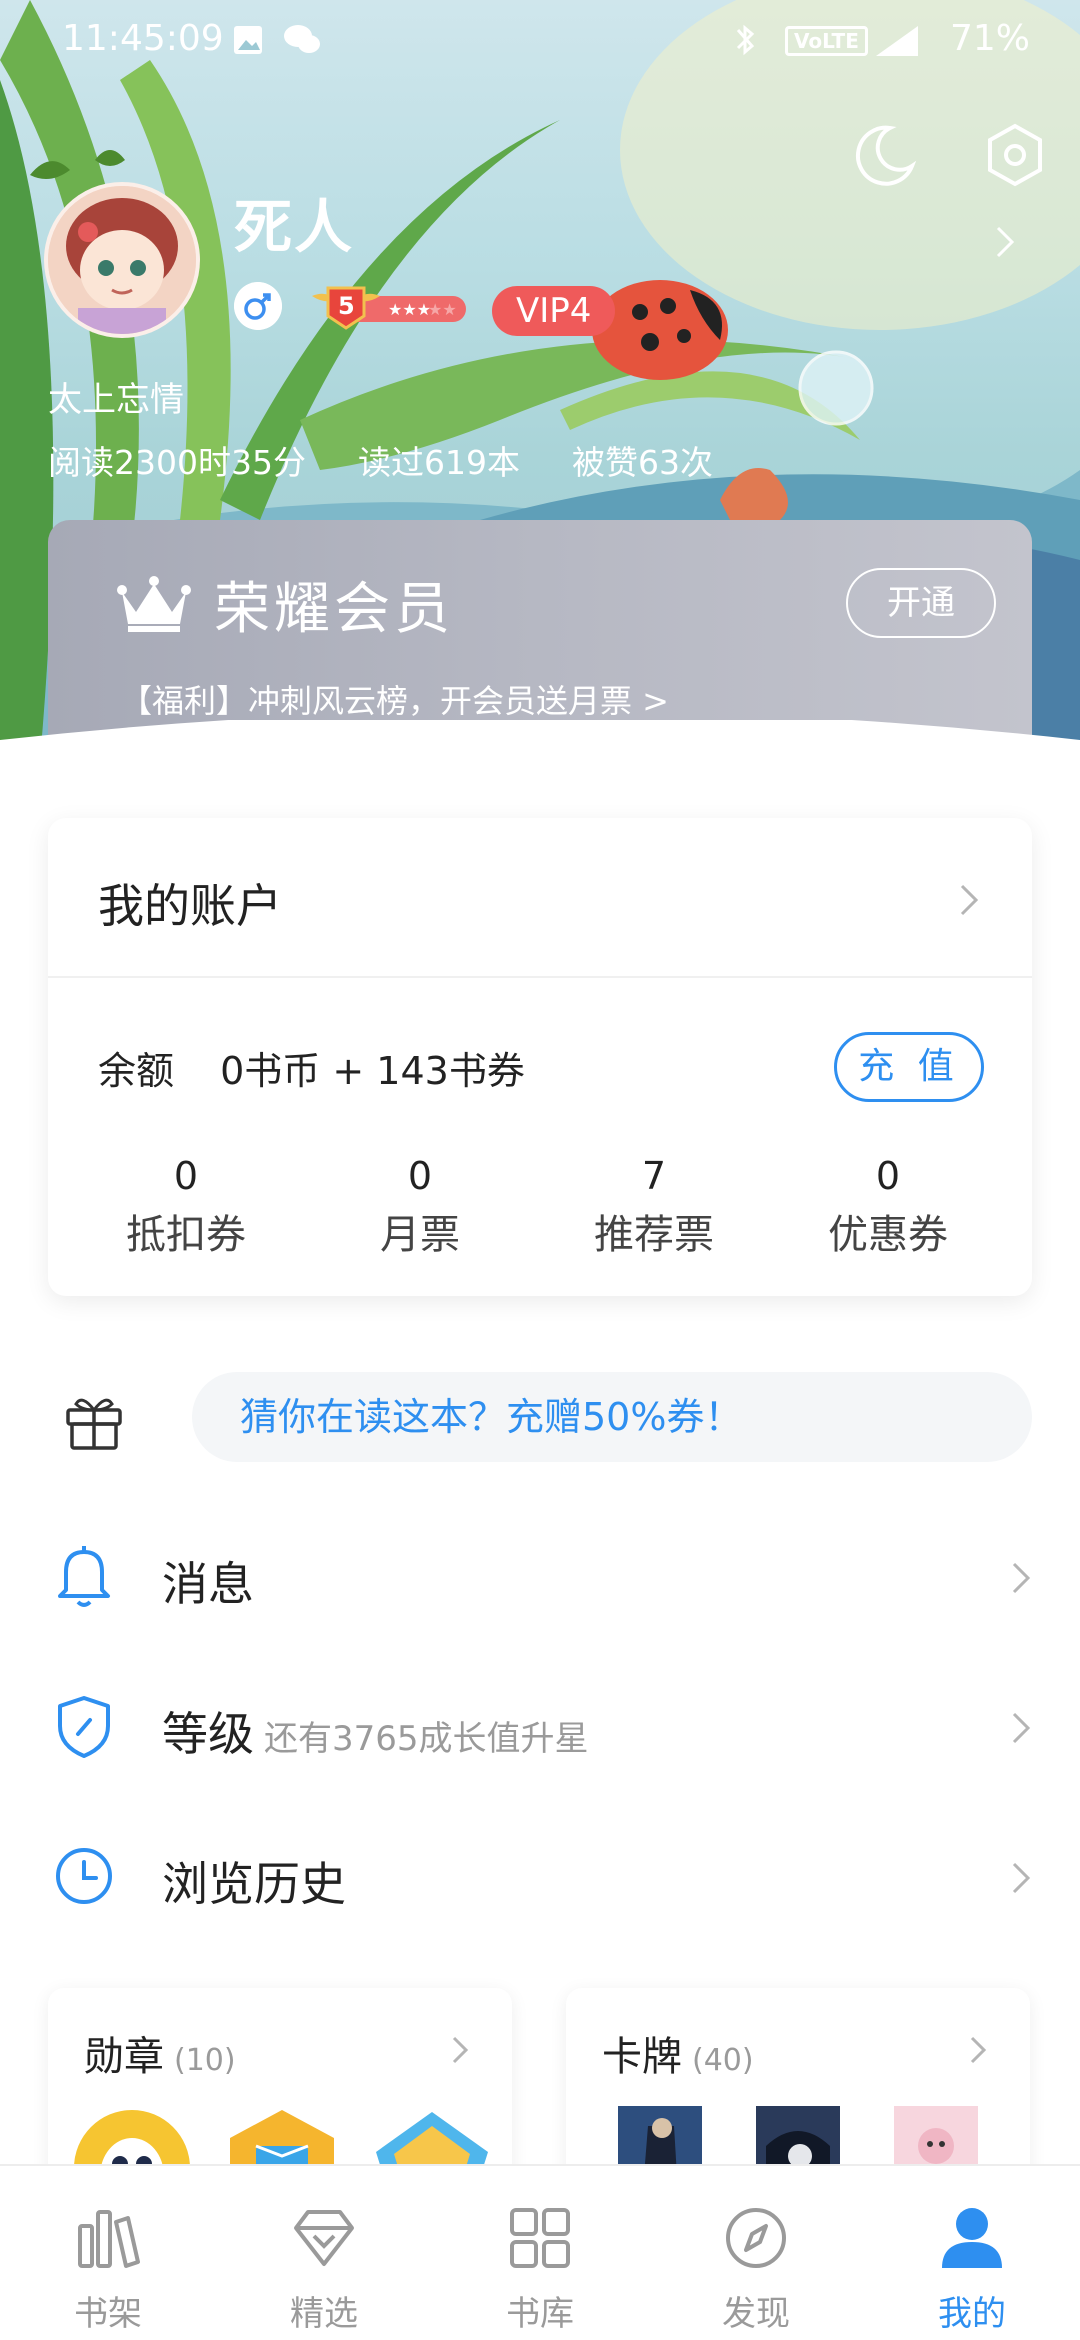 This screenshot has height=2340, width=1080. What do you see at coordinates (612, 1417) in the screenshot?
I see `promo-banner: 猜你在读这本？充赠50%券！` at bounding box center [612, 1417].